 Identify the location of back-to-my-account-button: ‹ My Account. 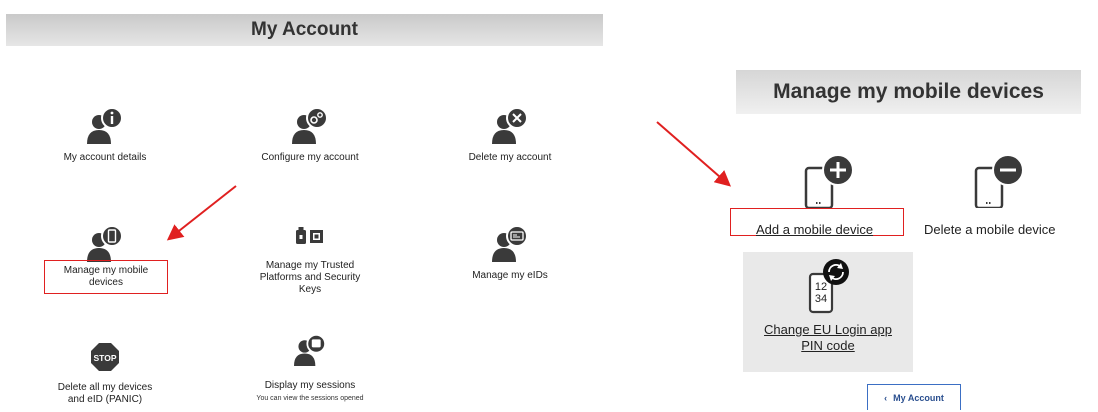
(914, 397).